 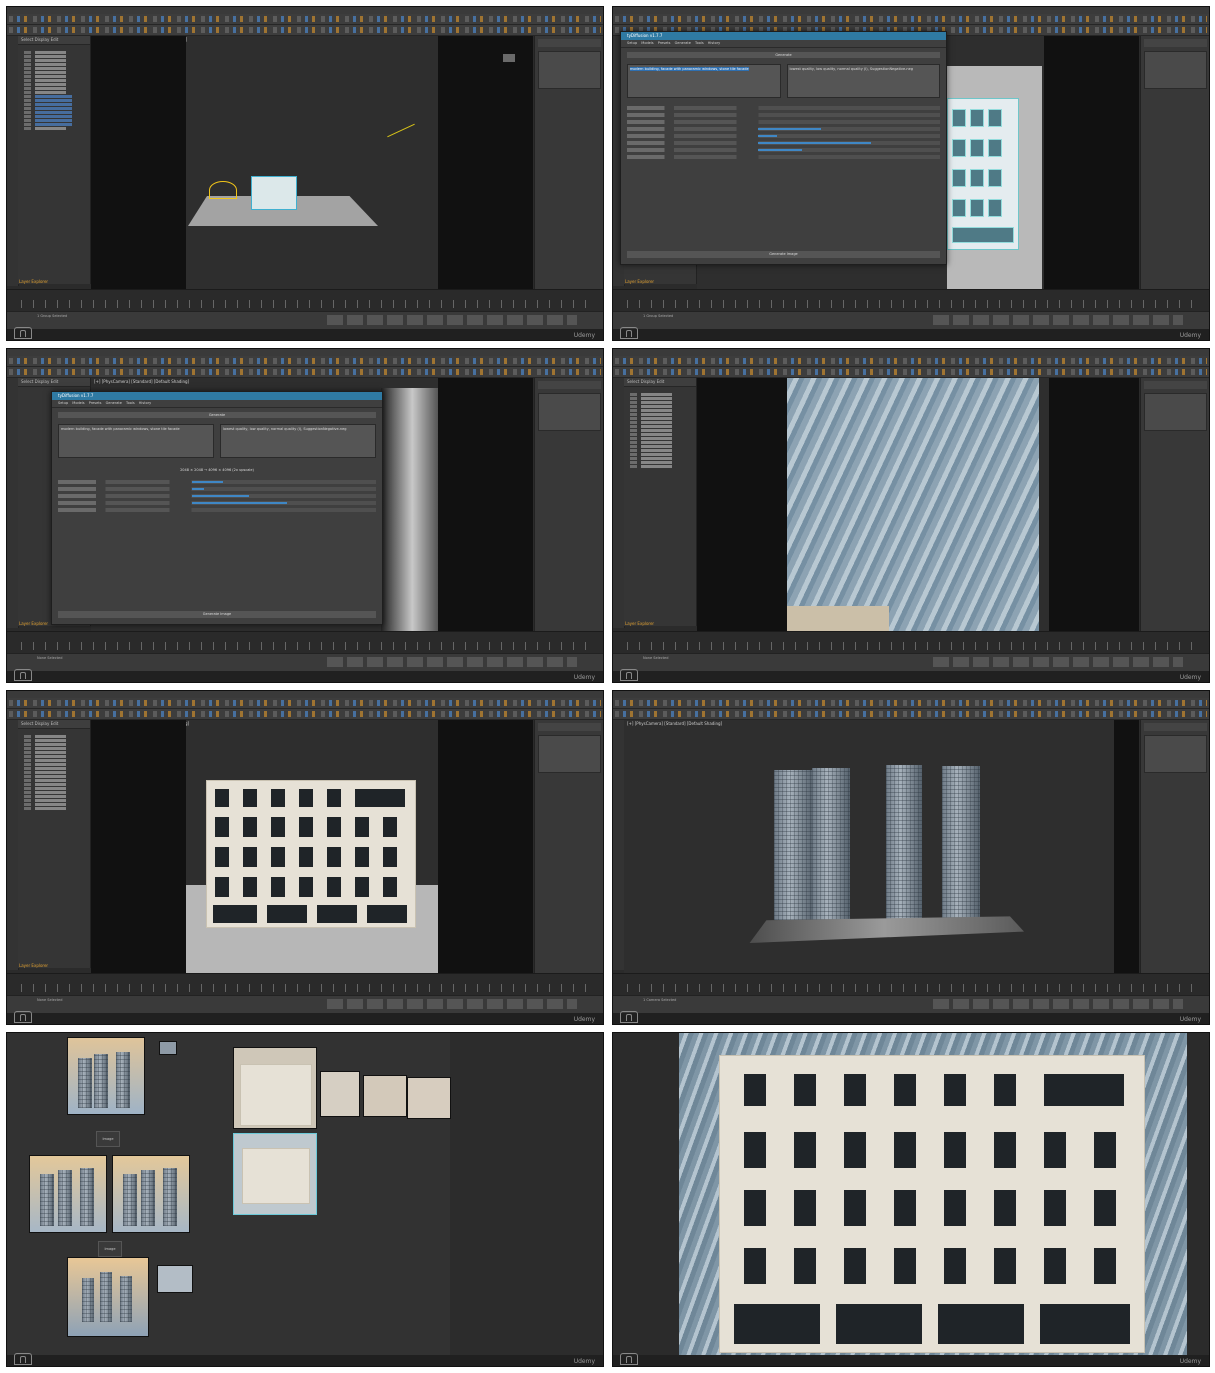 What do you see at coordinates (217, 496) in the screenshot?
I see `upscale-settings` at bounding box center [217, 496].